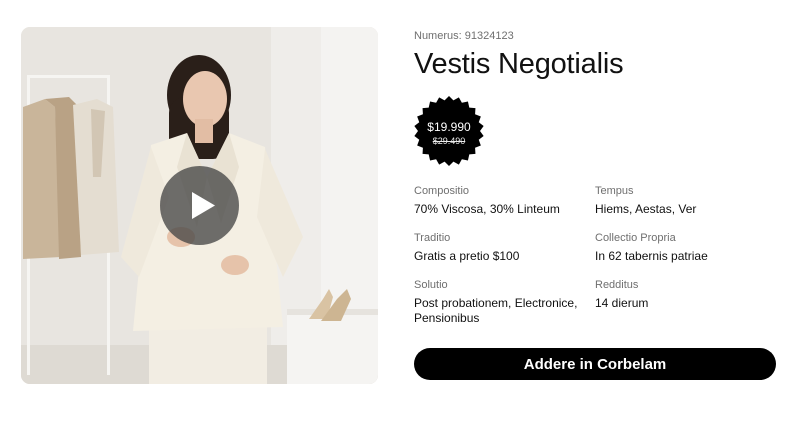 The image size is (800, 423). Describe the element at coordinates (651, 256) in the screenshot. I see `spec-value: In 62 tabernis patriae` at that location.